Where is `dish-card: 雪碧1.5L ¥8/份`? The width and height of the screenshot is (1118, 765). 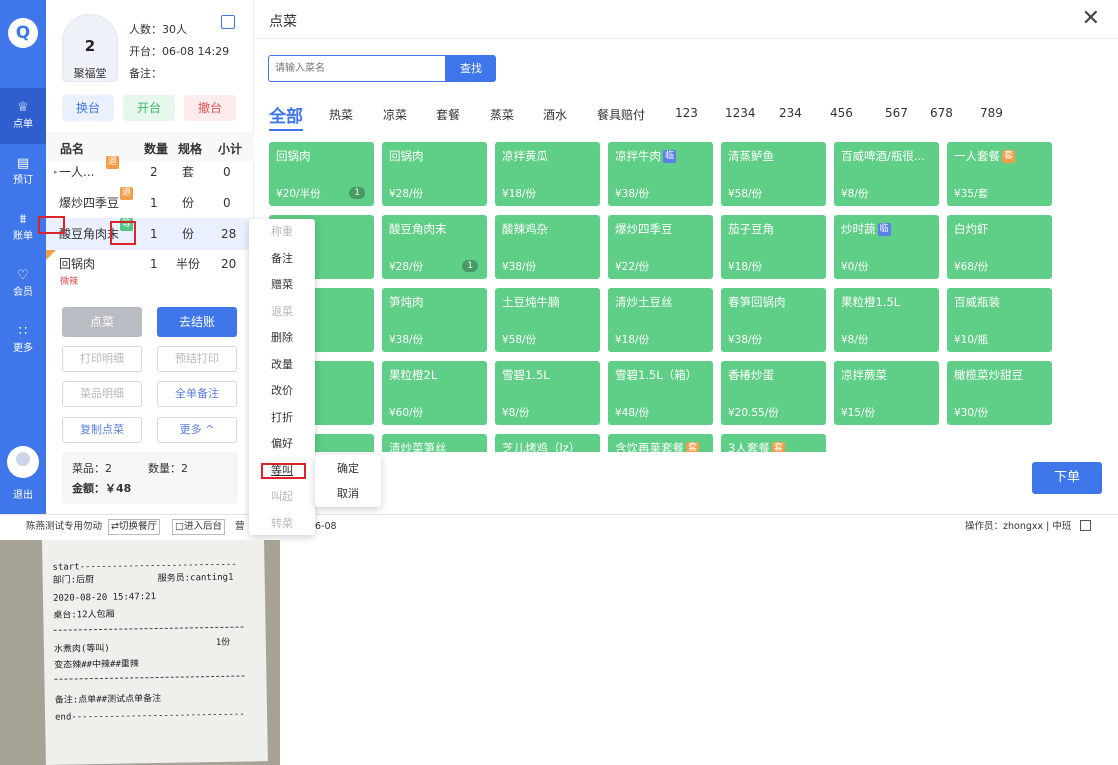
dish-card: 雪碧1.5L ¥8/份 is located at coordinates (547, 393).